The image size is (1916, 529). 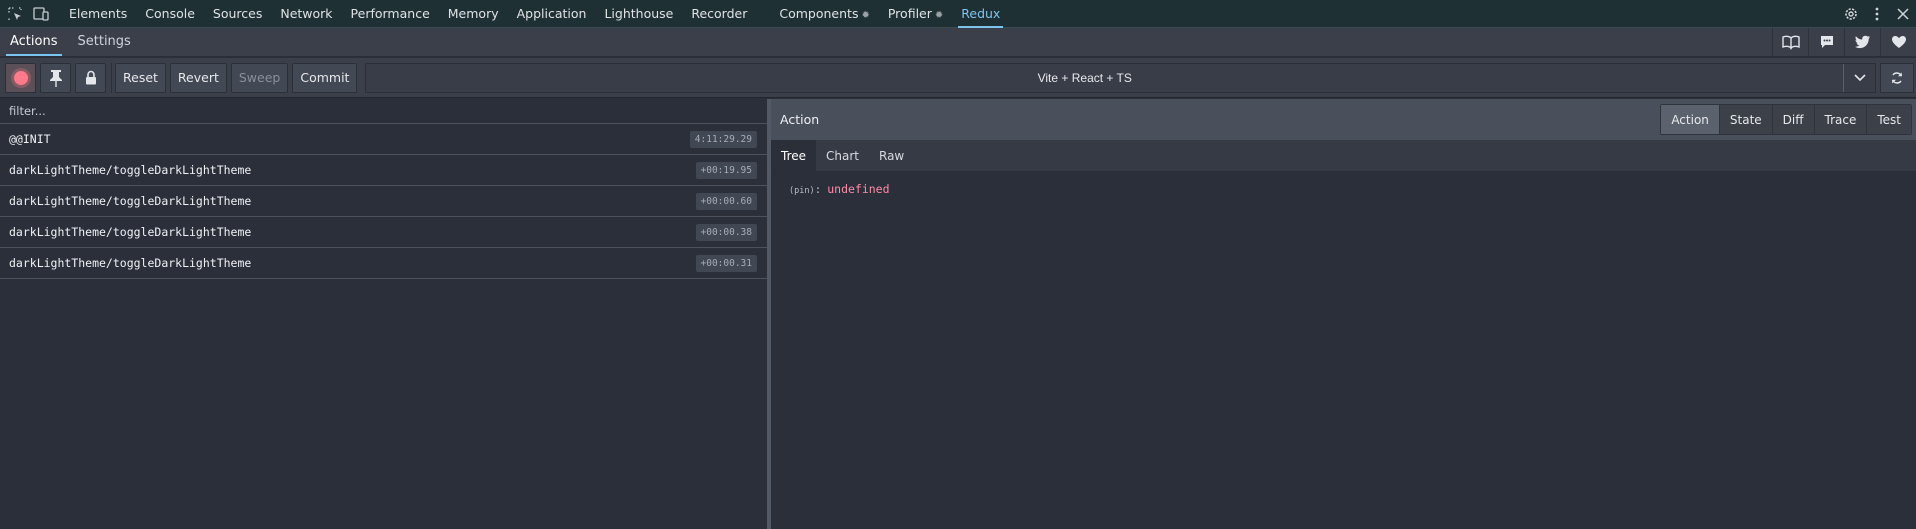 I want to click on heart-icon, so click(x=1898, y=42).